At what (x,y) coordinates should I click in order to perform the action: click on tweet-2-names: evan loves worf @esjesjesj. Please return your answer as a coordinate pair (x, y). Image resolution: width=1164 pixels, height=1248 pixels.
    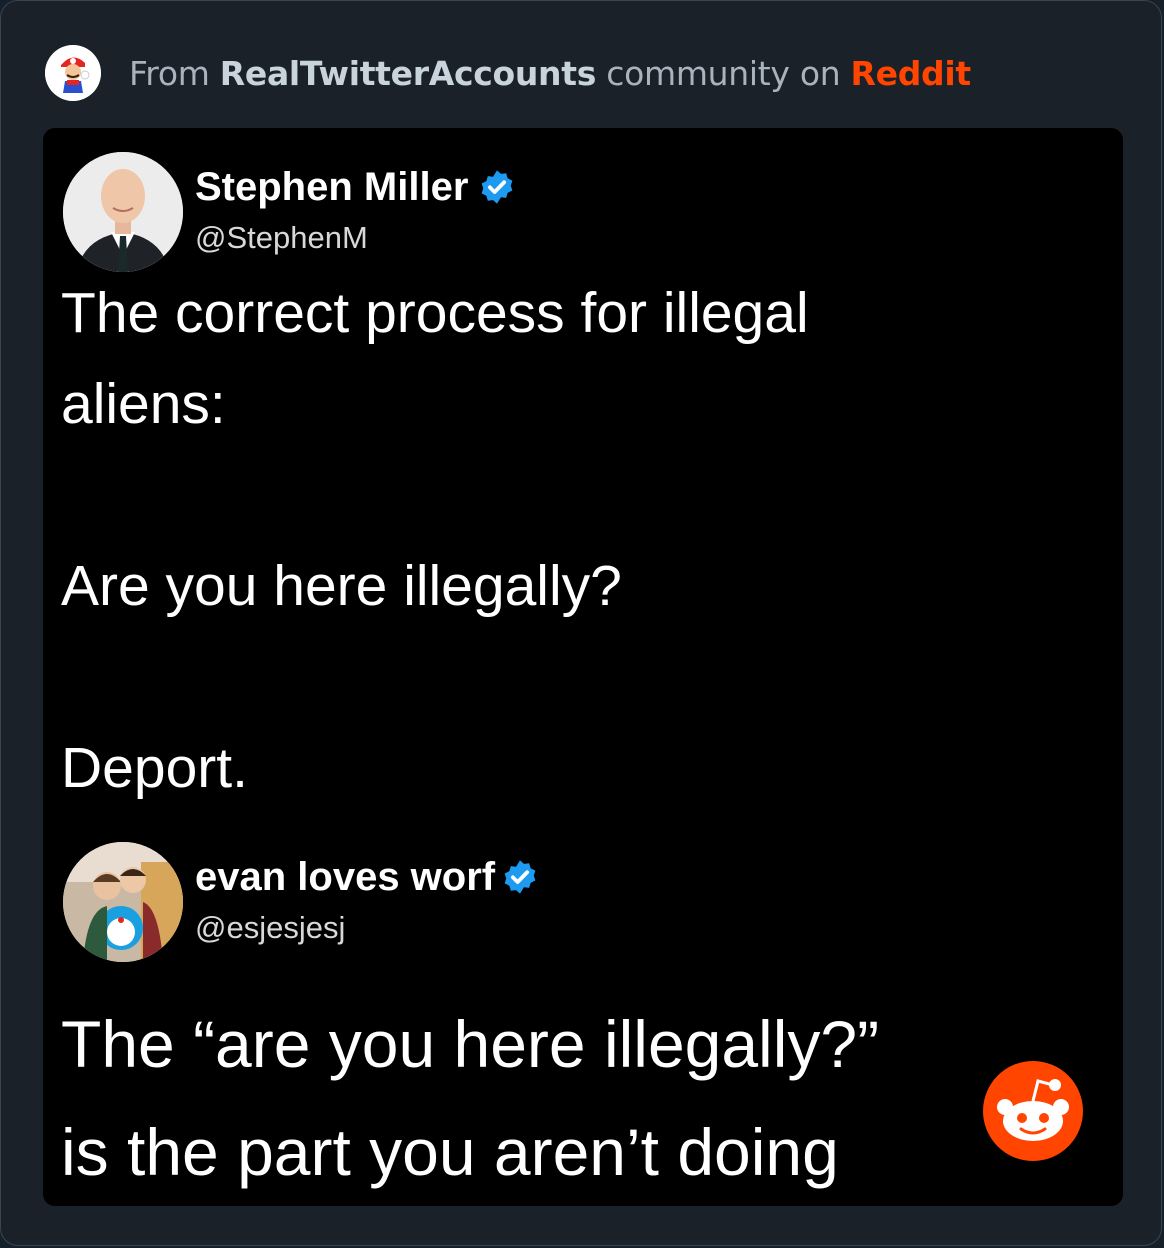
    Looking at the image, I should click on (367, 894).